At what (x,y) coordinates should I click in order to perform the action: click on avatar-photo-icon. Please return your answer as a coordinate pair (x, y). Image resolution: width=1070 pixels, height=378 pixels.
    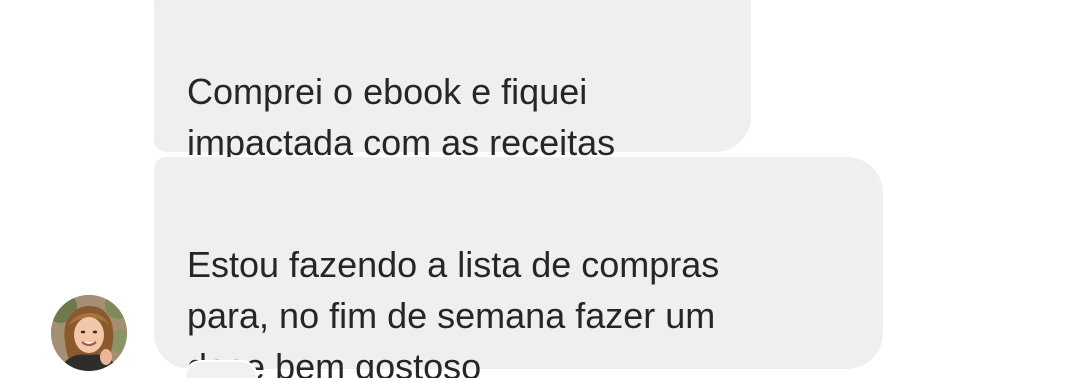
    Looking at the image, I should click on (89, 333).